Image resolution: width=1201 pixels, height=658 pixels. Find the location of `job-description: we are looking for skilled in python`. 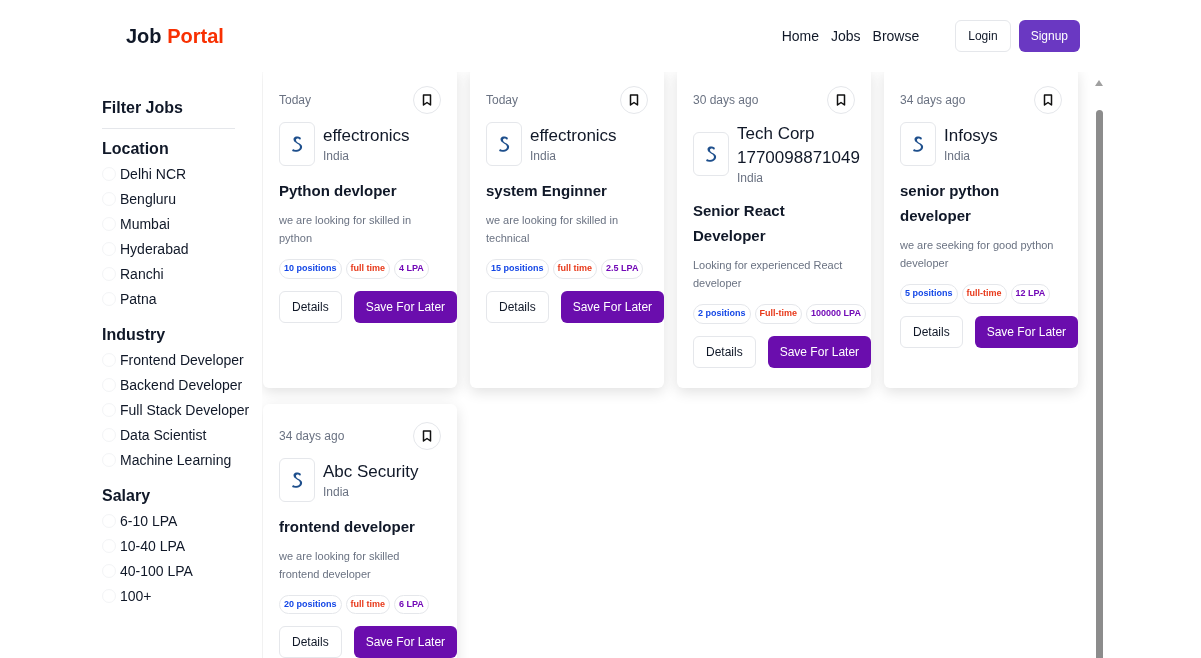

job-description: we are looking for skilled in python is located at coordinates (346, 229).